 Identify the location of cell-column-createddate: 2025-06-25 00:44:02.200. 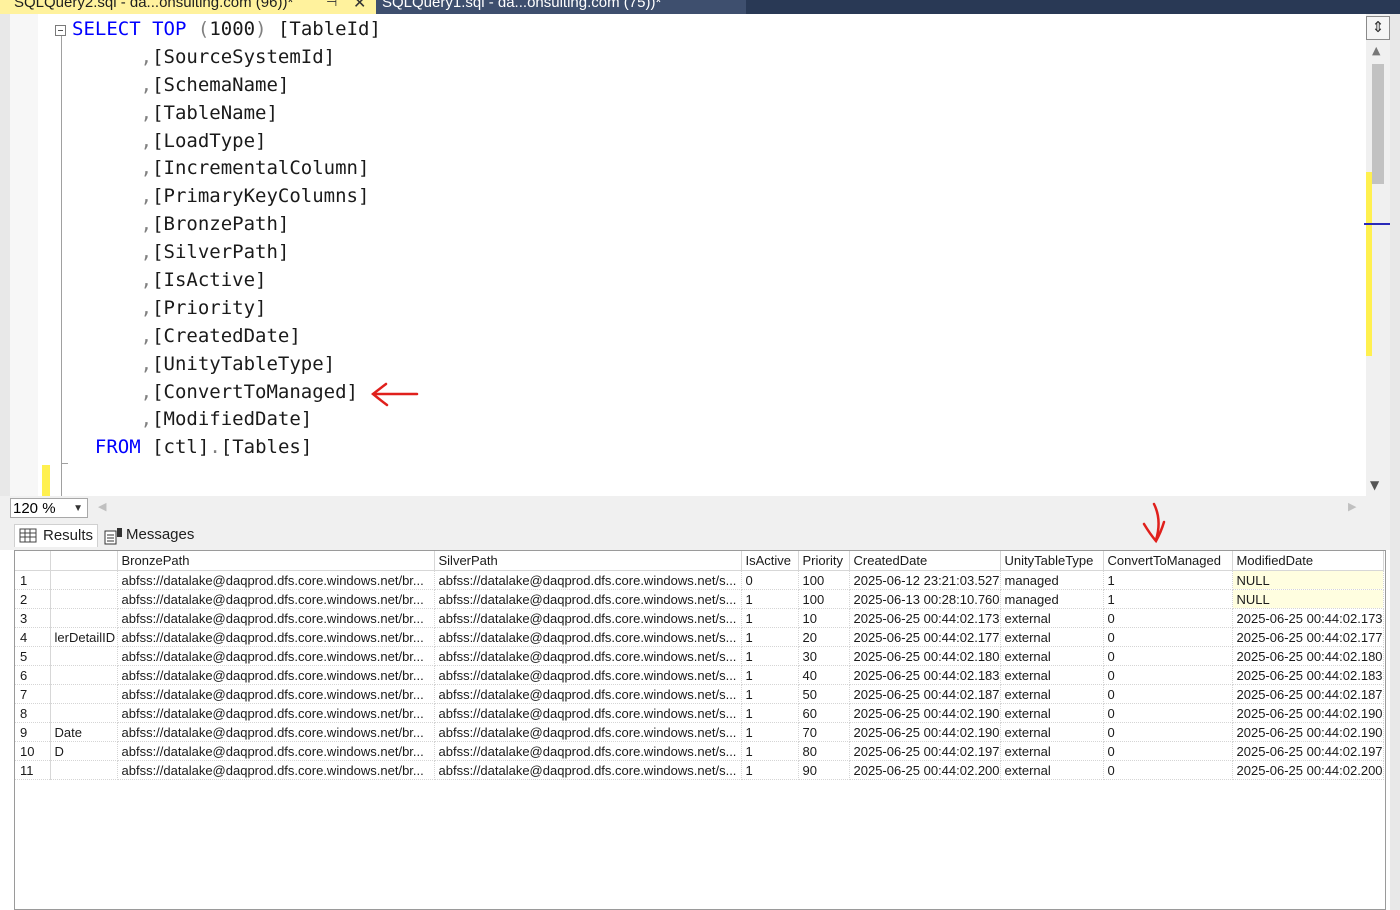
(925, 770).